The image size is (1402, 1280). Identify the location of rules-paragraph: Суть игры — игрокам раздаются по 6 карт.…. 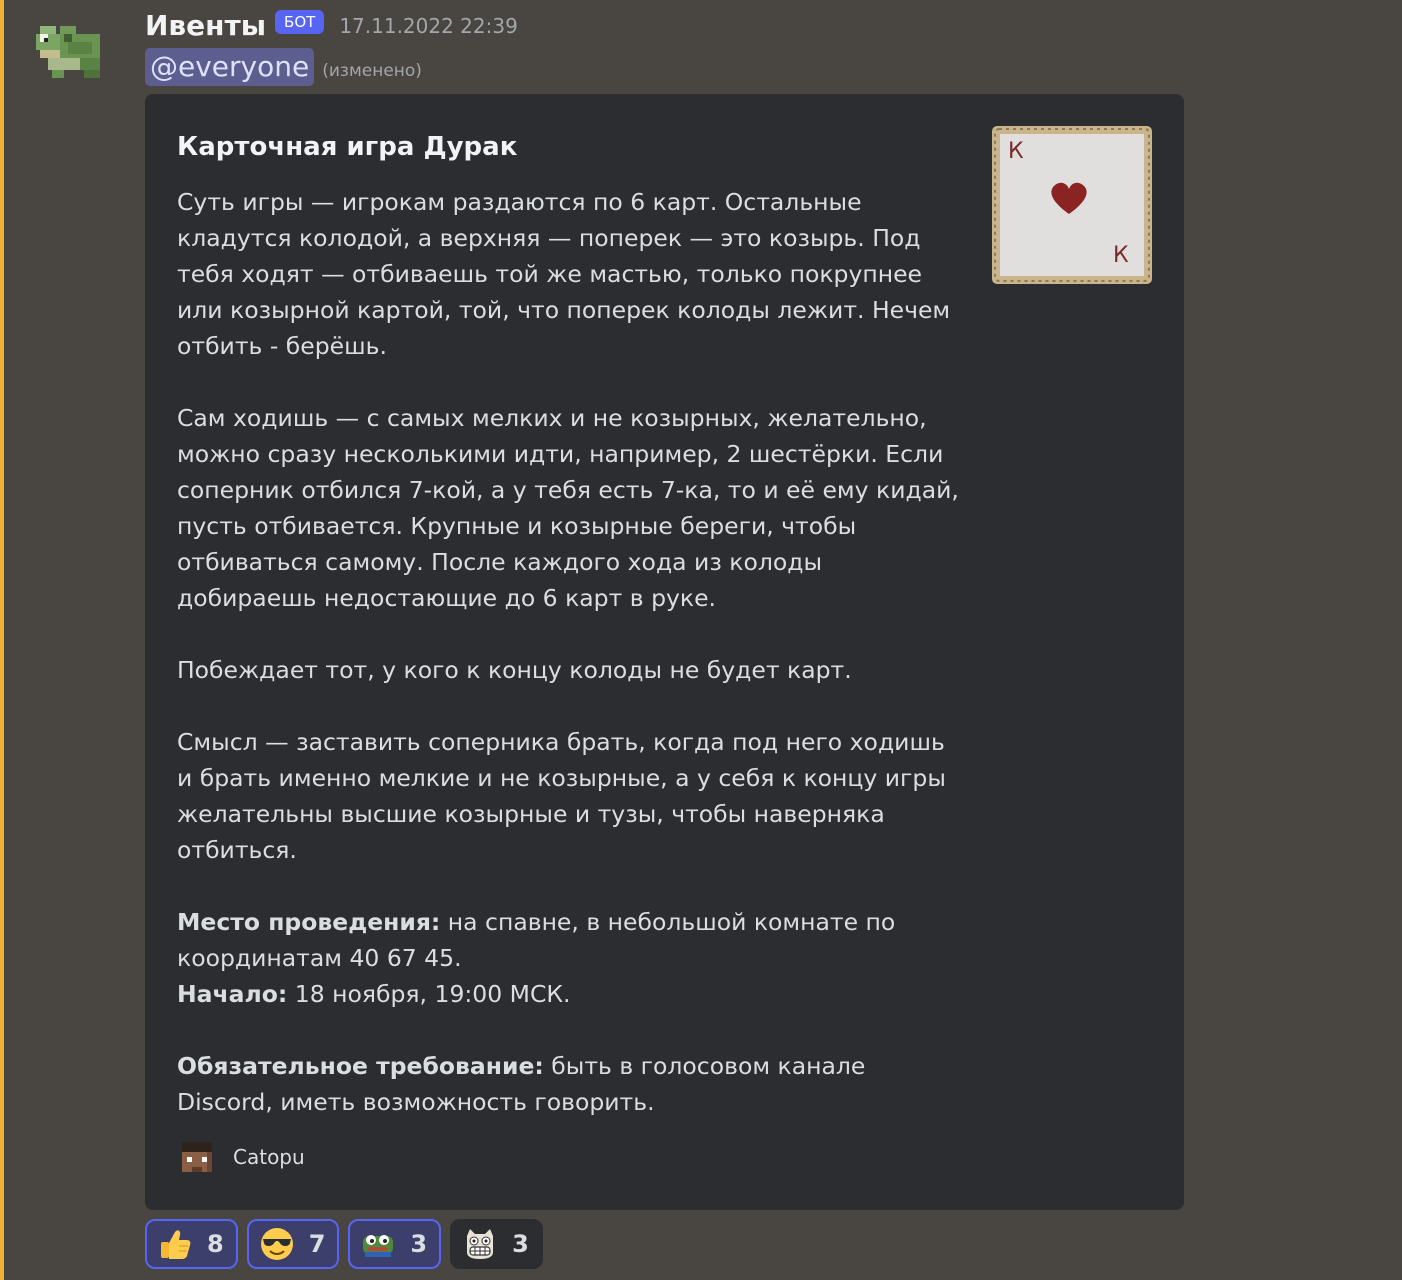
(564, 274).